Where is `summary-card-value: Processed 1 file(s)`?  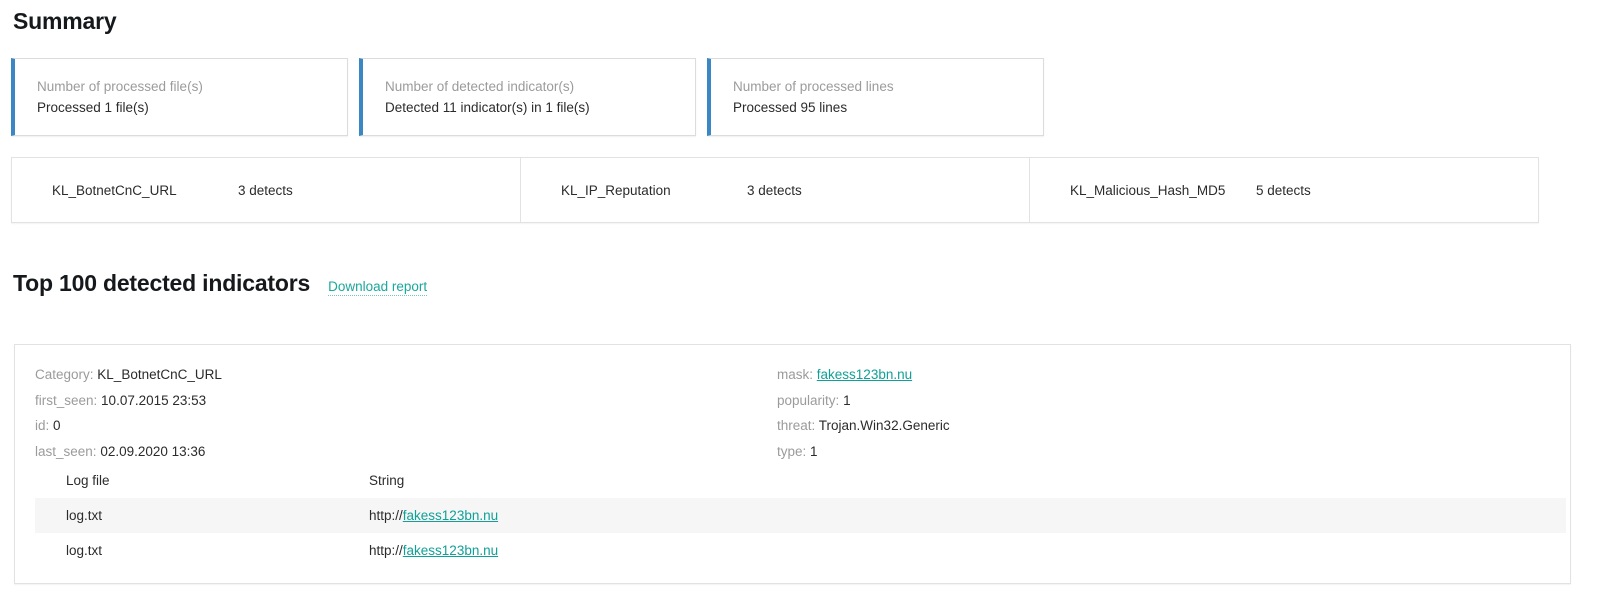
summary-card-value: Processed 1 file(s) is located at coordinates (93, 107).